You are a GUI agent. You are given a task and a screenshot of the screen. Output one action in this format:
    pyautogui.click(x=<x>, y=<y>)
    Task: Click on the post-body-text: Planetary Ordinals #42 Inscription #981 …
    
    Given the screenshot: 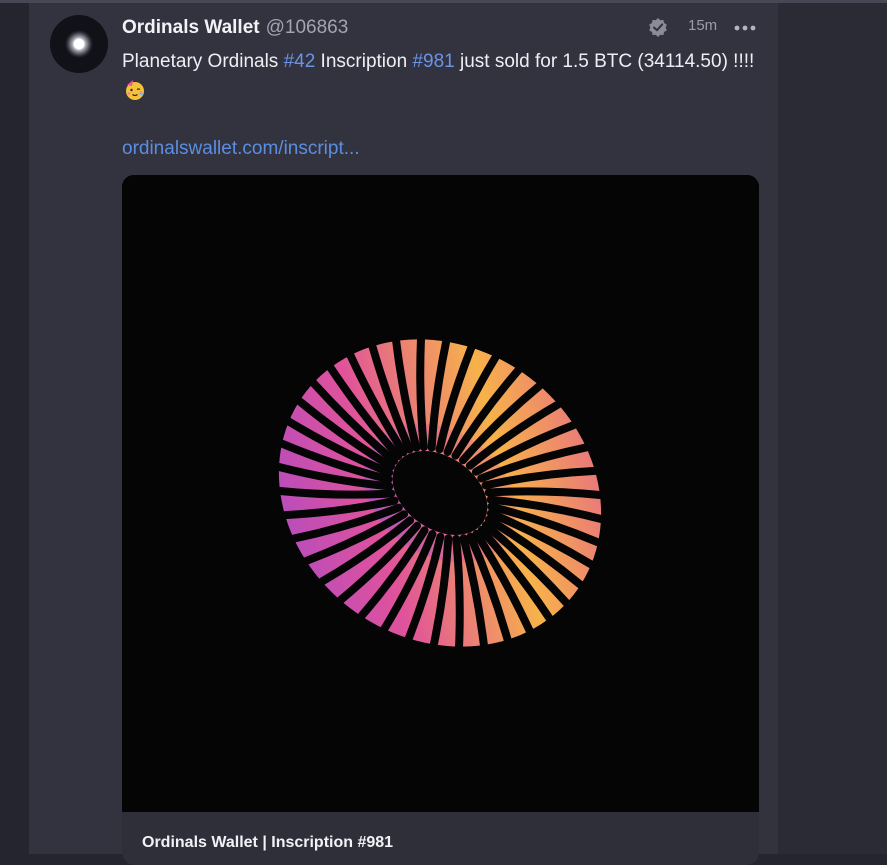 What is the action you would take?
    pyautogui.click(x=447, y=62)
    